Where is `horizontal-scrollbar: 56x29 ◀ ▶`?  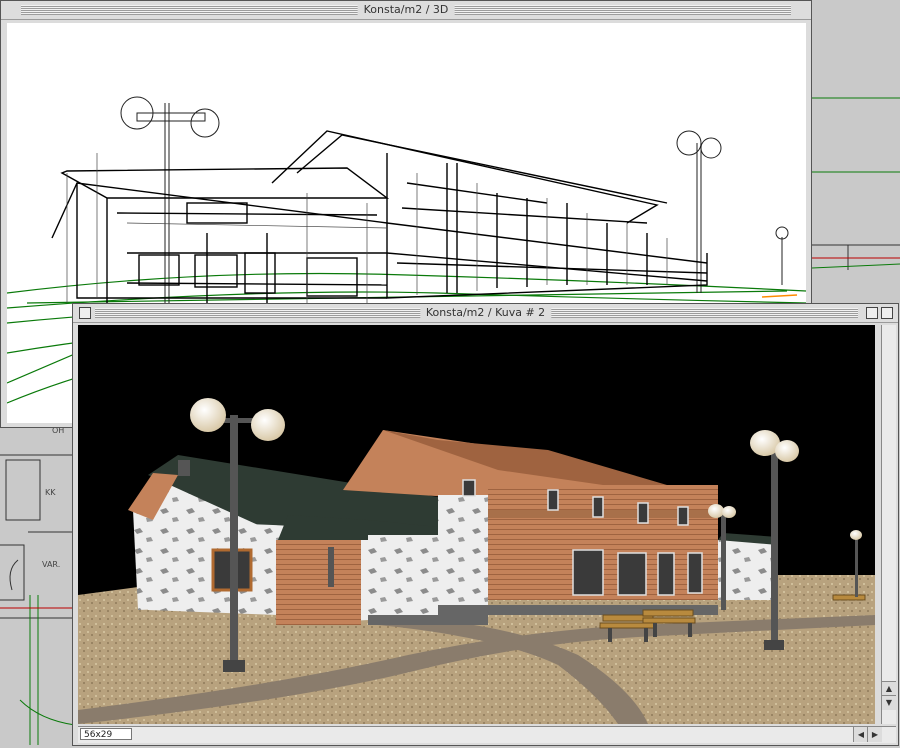
horizontal-scrollbar: 56x29 ◀ ▶ is located at coordinates (487, 734).